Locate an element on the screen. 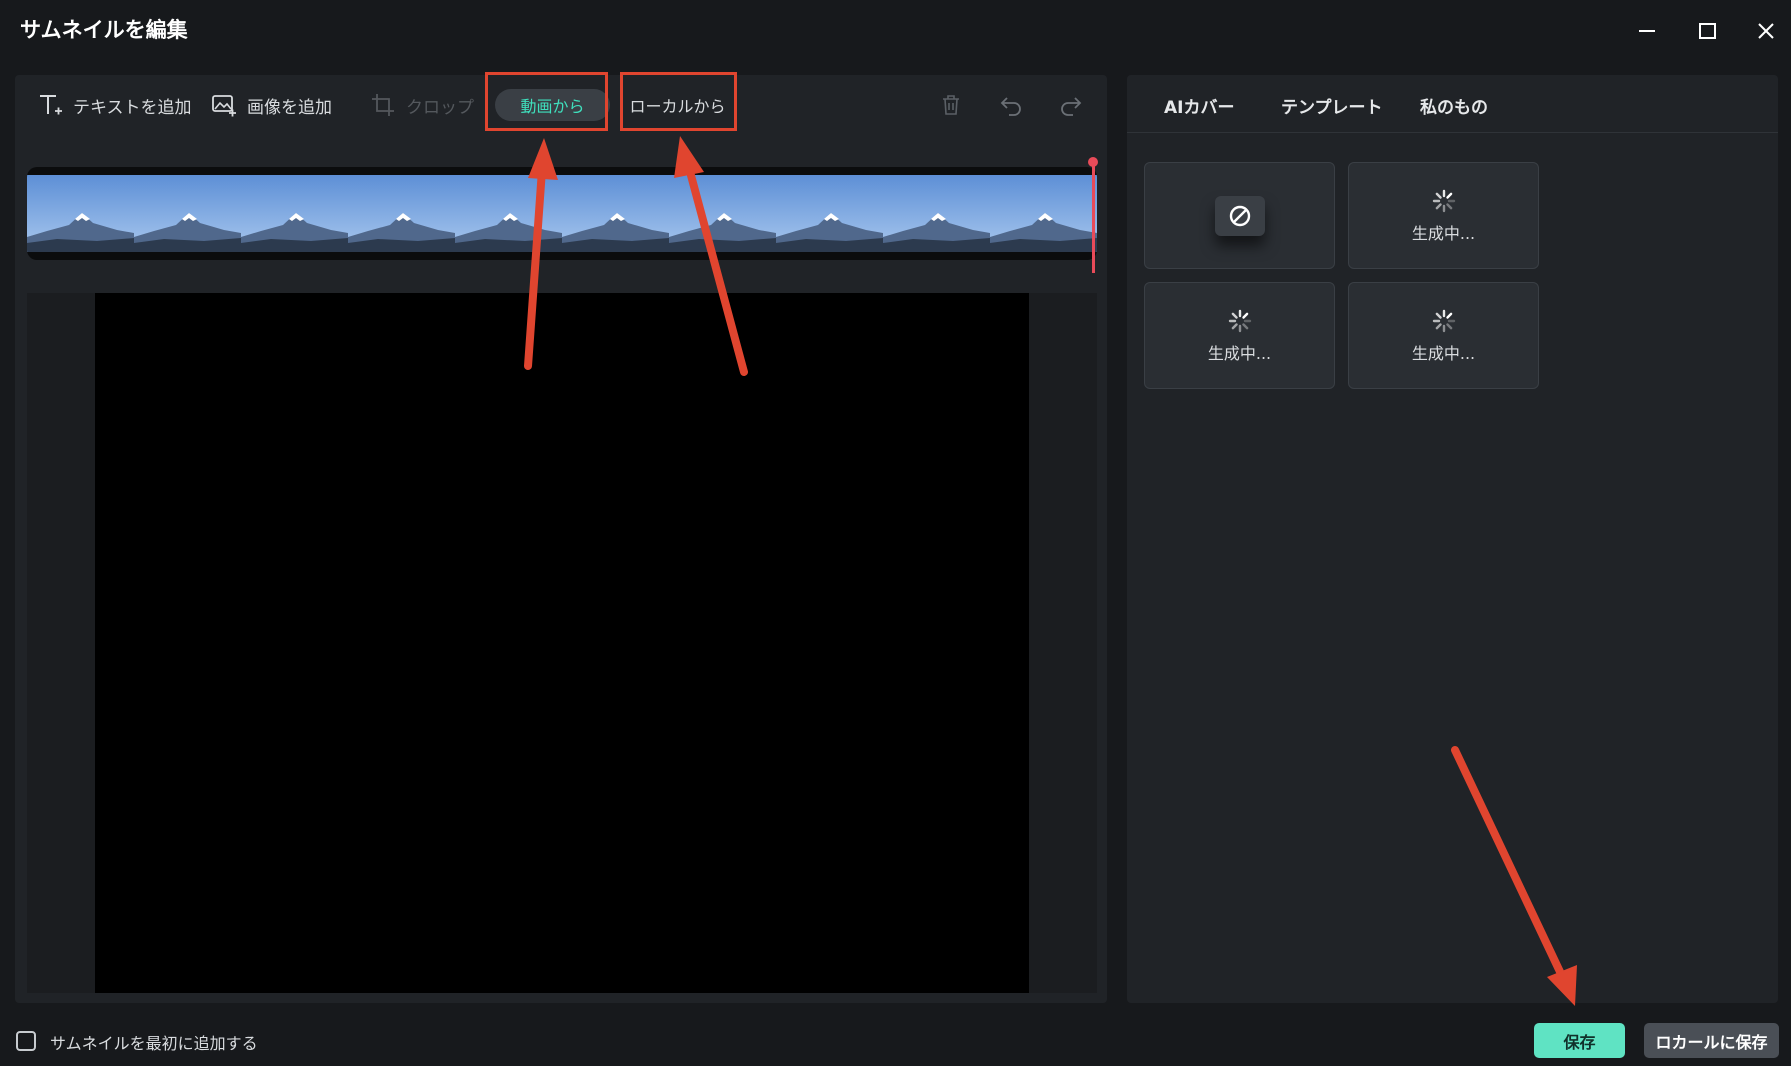 The width and height of the screenshot is (1791, 1066). no-cover-icon is located at coordinates (1239, 215).